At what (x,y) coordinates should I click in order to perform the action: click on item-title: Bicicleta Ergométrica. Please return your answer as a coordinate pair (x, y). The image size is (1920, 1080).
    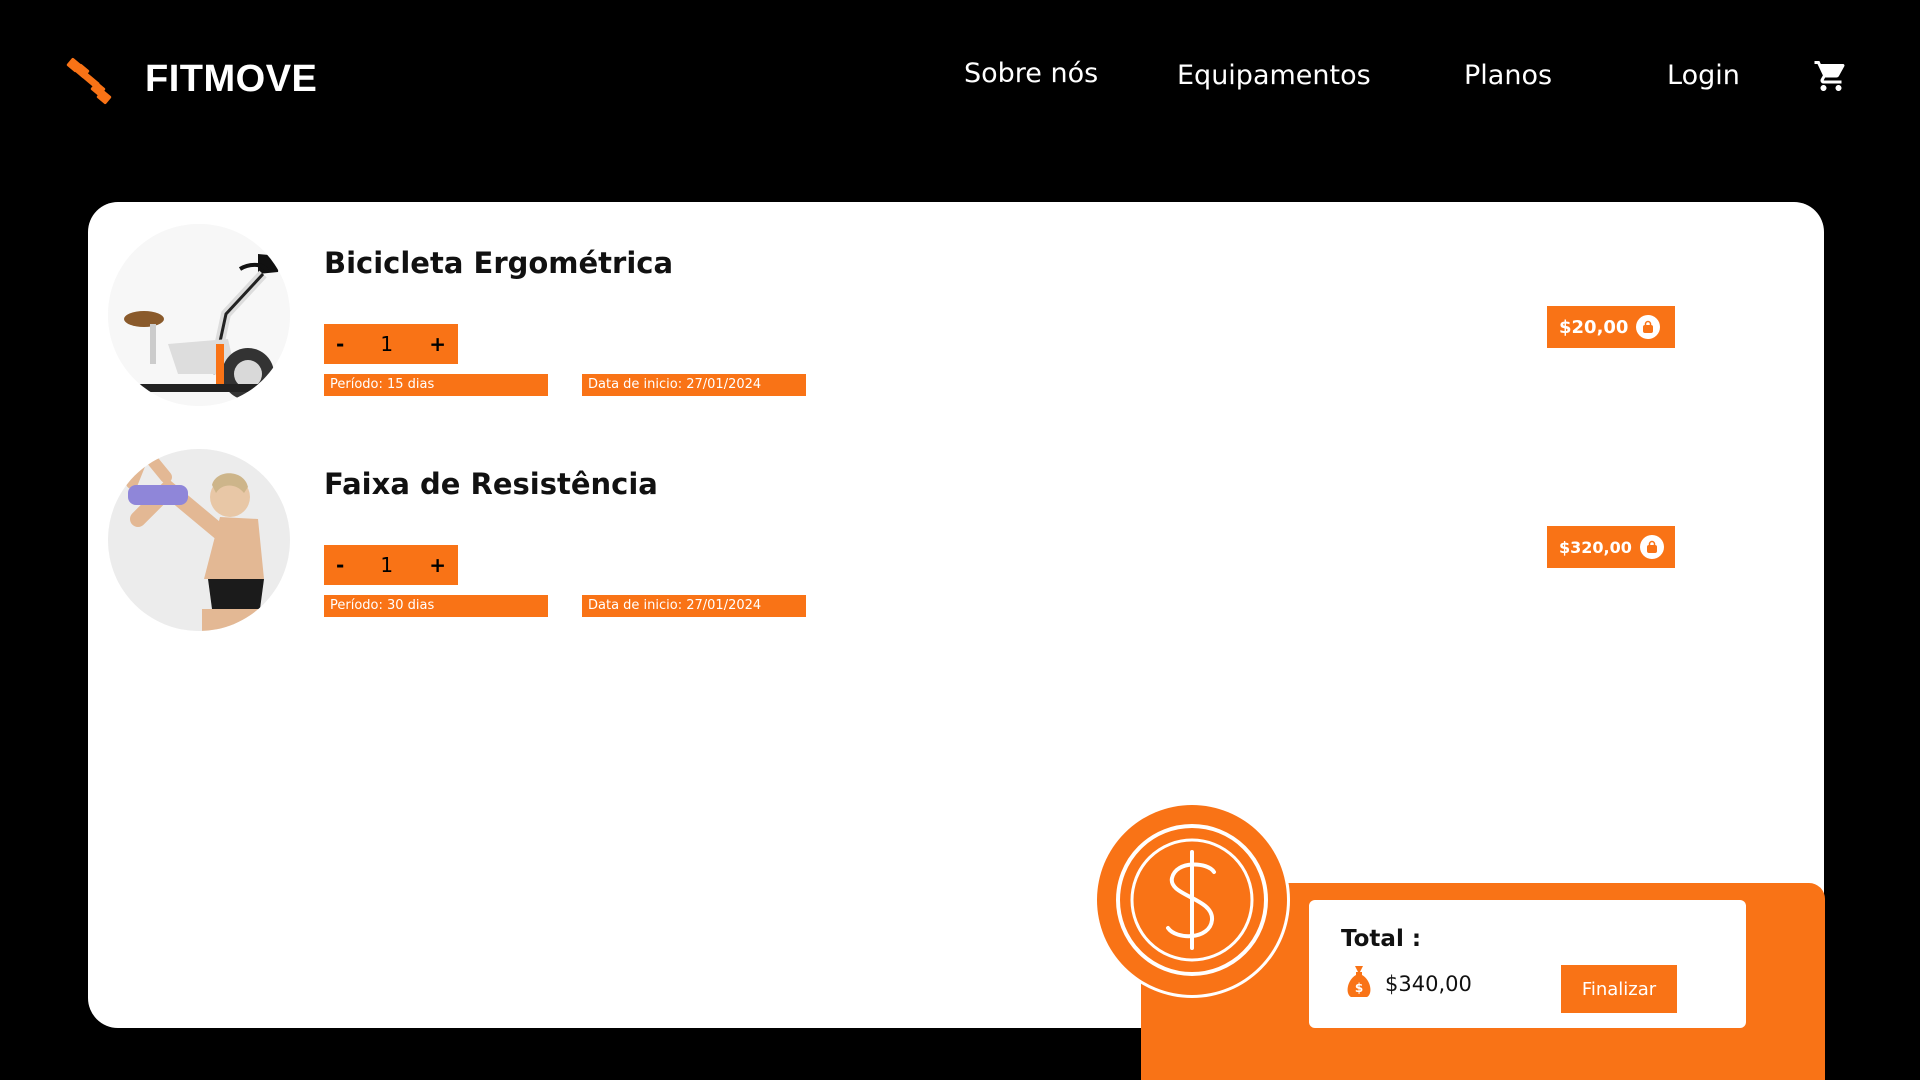
    Looking at the image, I should click on (499, 263).